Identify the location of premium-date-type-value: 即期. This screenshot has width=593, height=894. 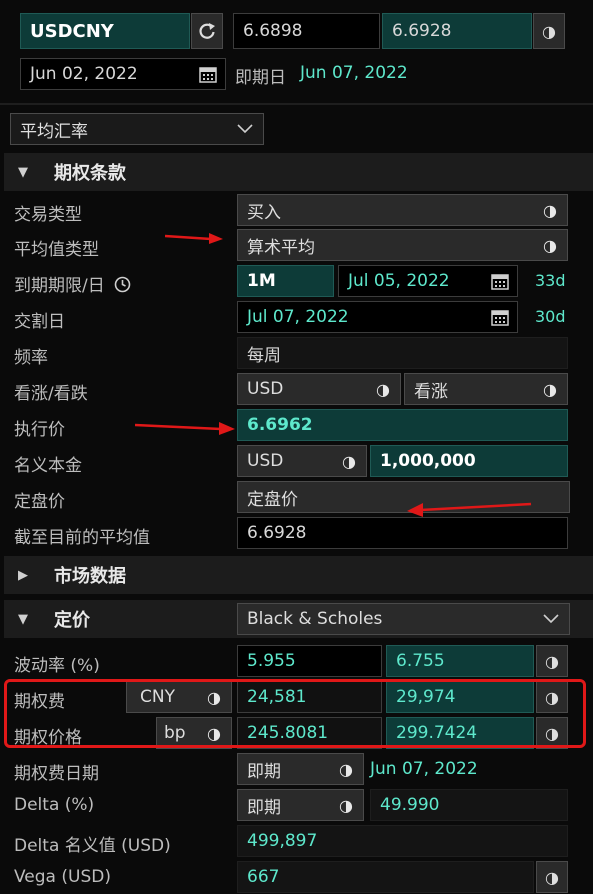
(264, 771).